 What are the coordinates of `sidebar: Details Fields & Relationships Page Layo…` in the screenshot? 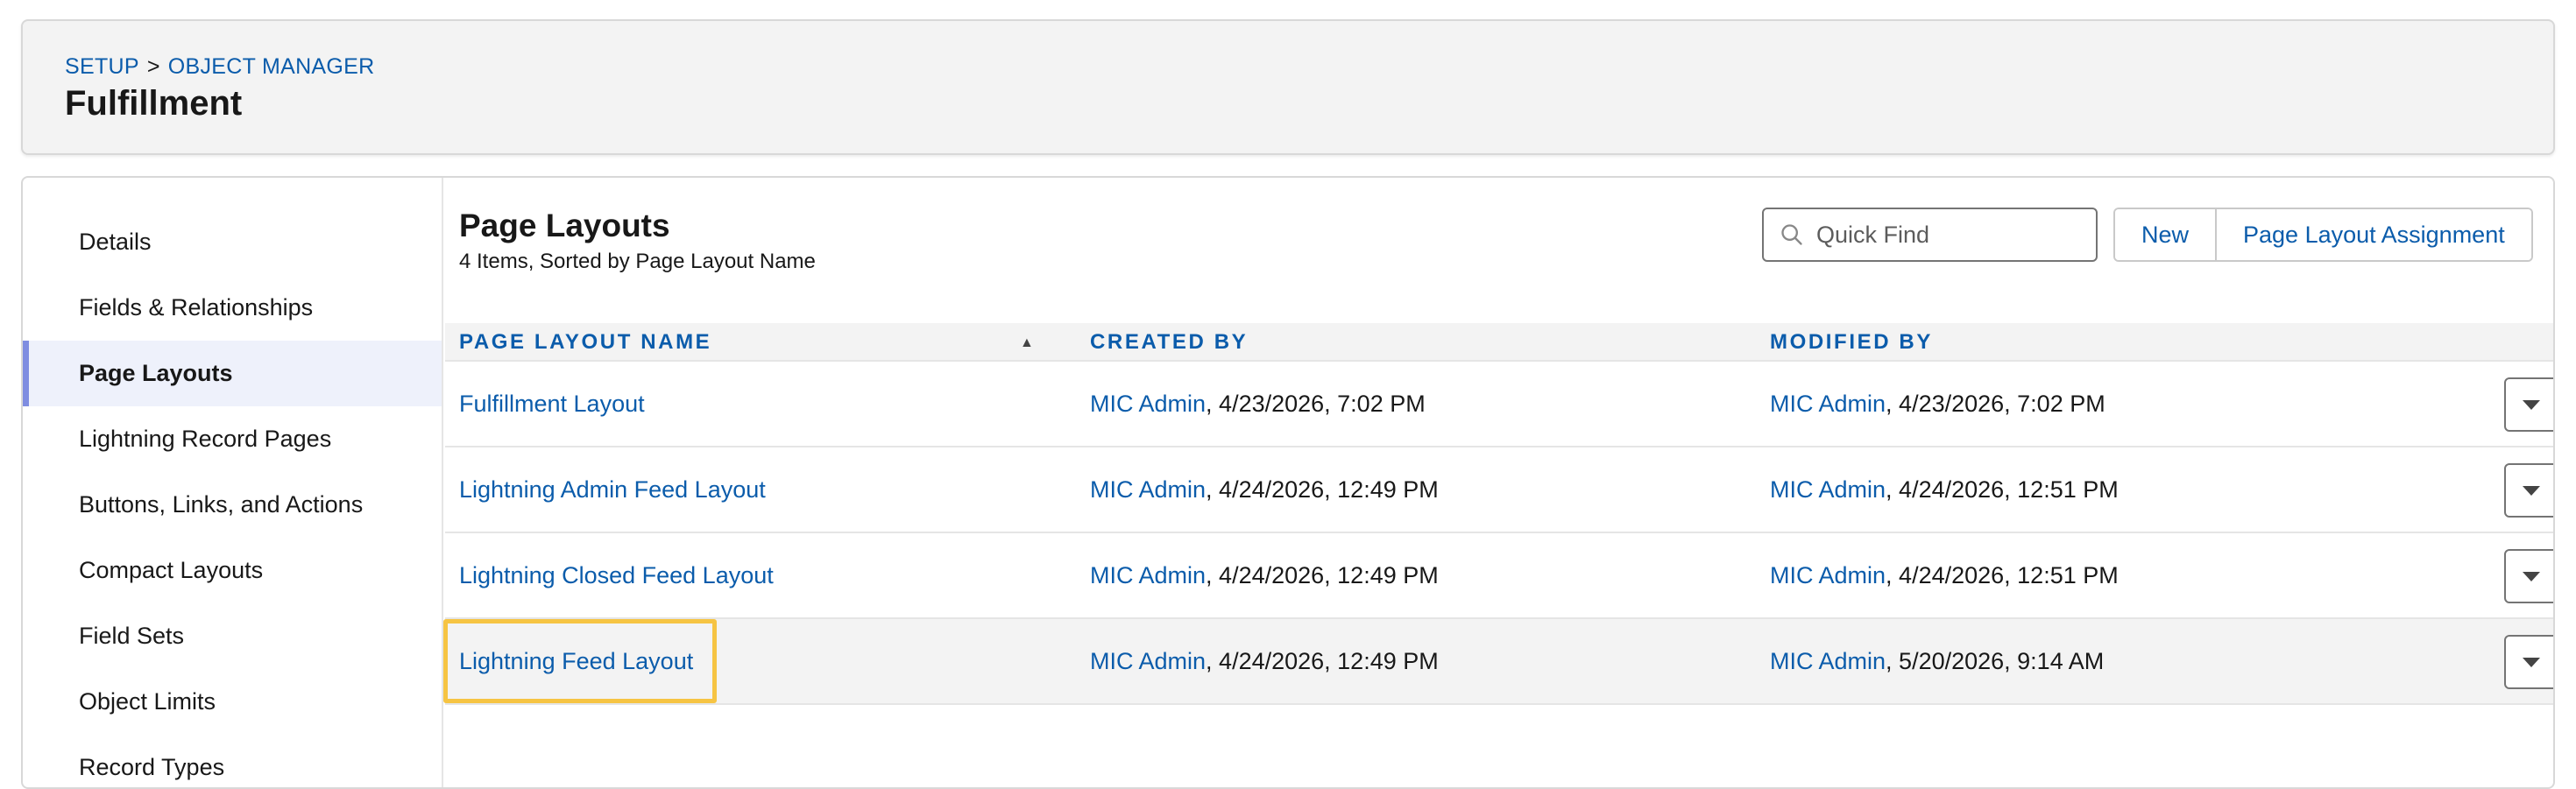 It's located at (233, 482).